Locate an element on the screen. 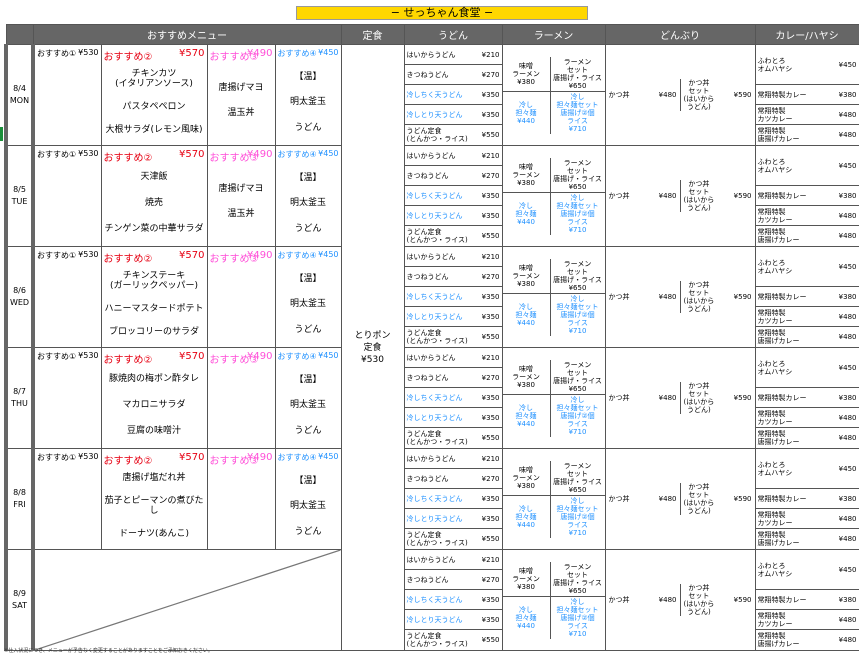 The height and width of the screenshot is (659, 859). day-date: 8/6 WED is located at coordinates (19, 297).